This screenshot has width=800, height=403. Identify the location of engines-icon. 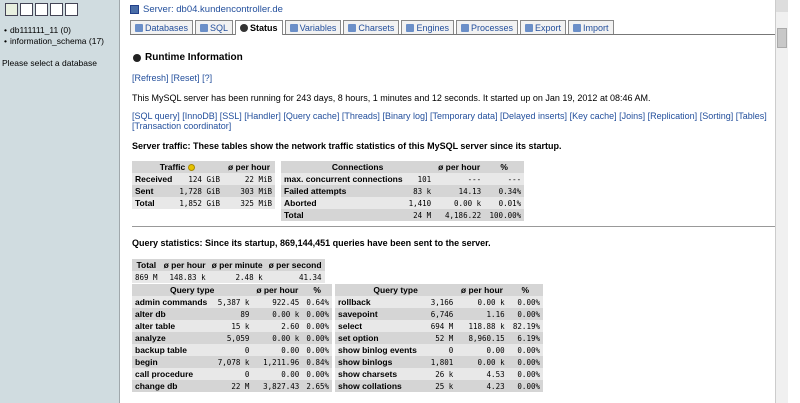
(410, 27).